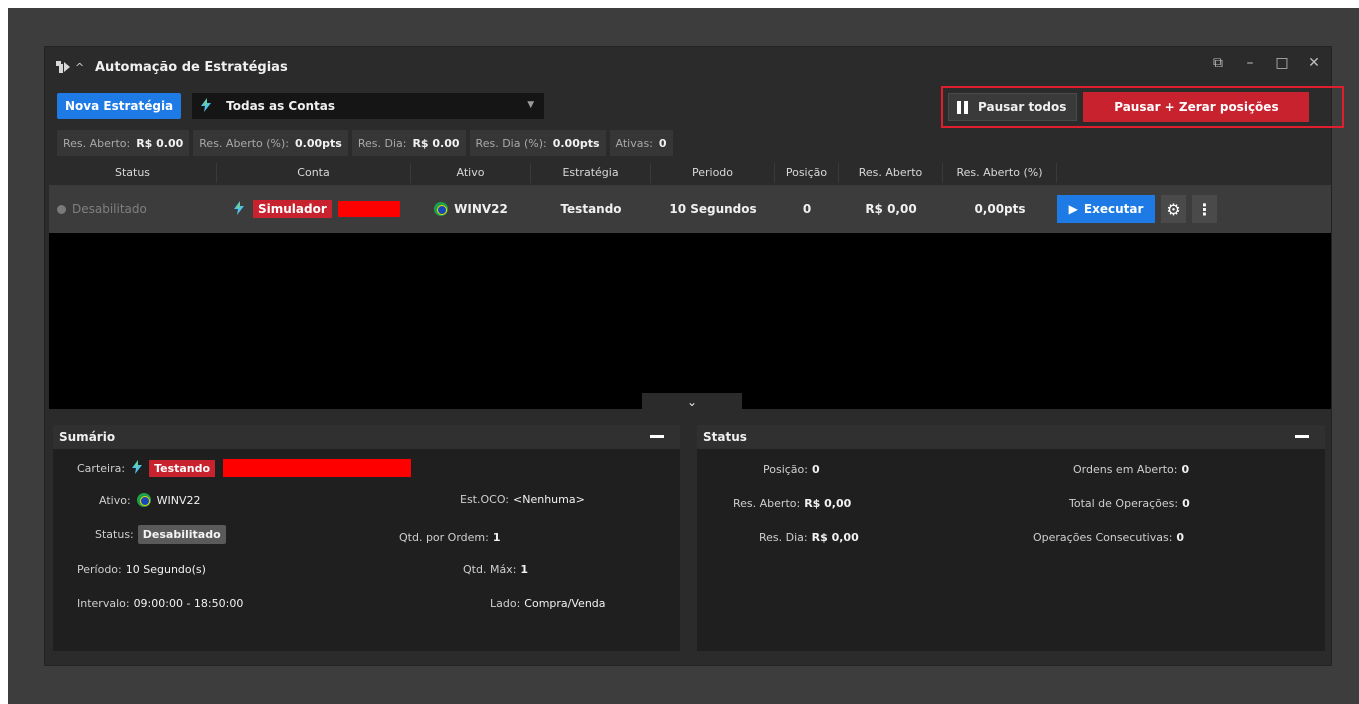  What do you see at coordinates (244, 468) in the screenshot?
I see `carteira-field: Carteira: Testando` at bounding box center [244, 468].